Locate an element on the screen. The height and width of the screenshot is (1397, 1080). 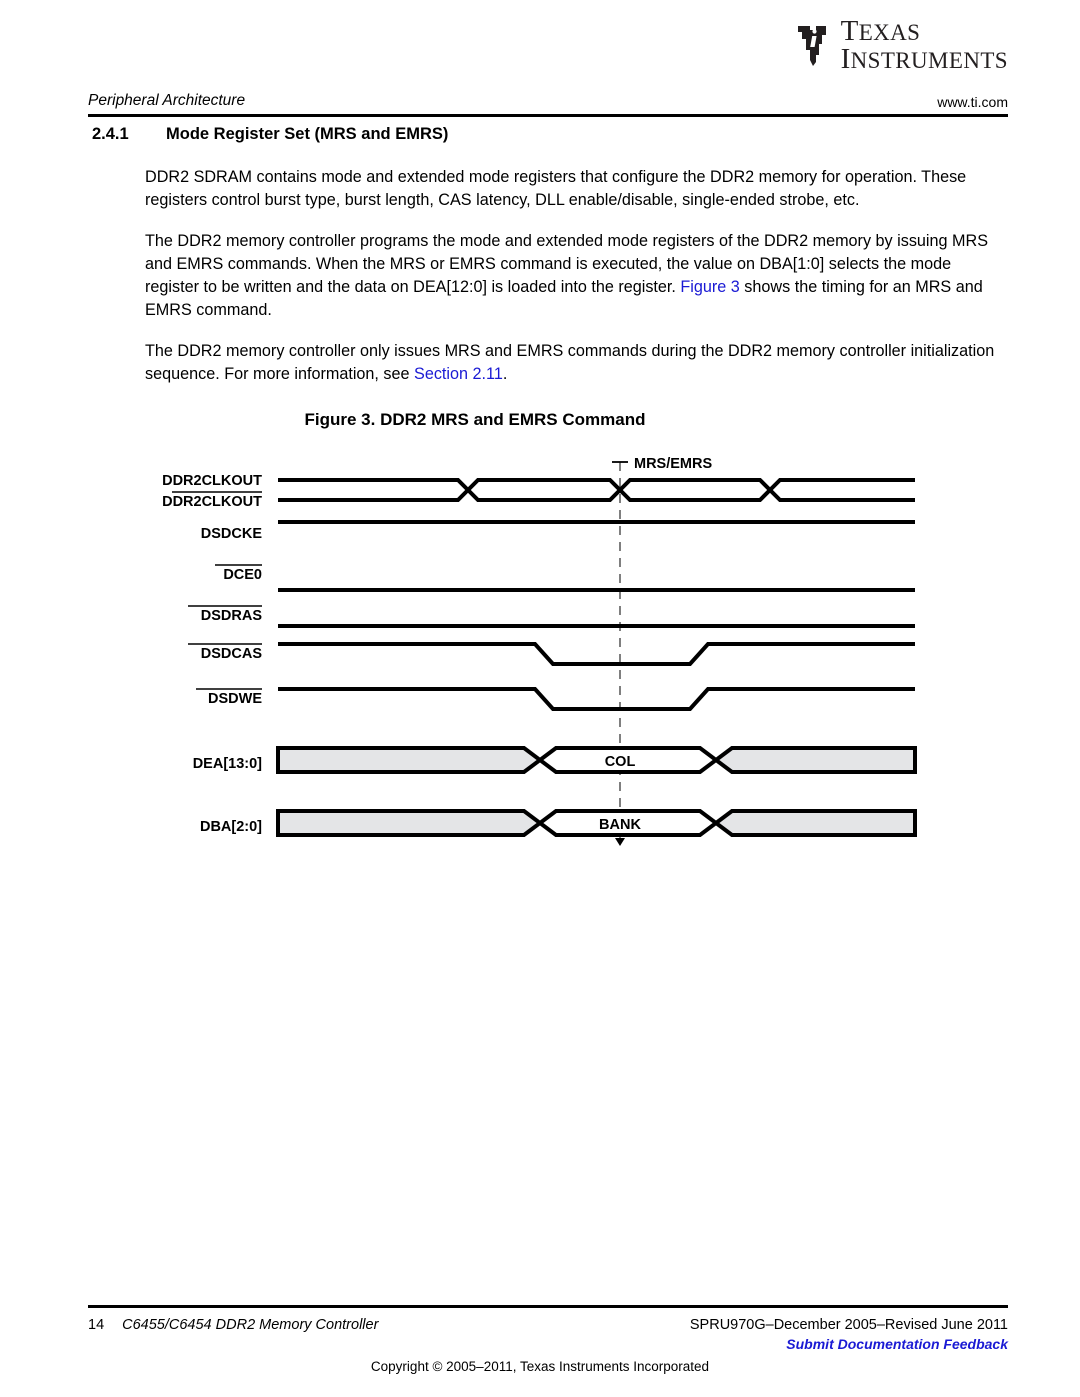
signal-label-dea: DEA[13:0] is located at coordinates (227, 764).